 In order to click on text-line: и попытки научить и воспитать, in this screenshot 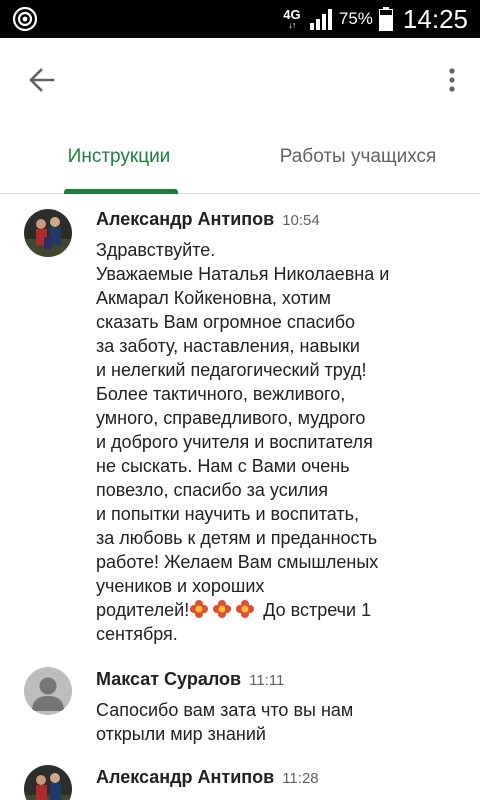, I will do `click(227, 514)`.